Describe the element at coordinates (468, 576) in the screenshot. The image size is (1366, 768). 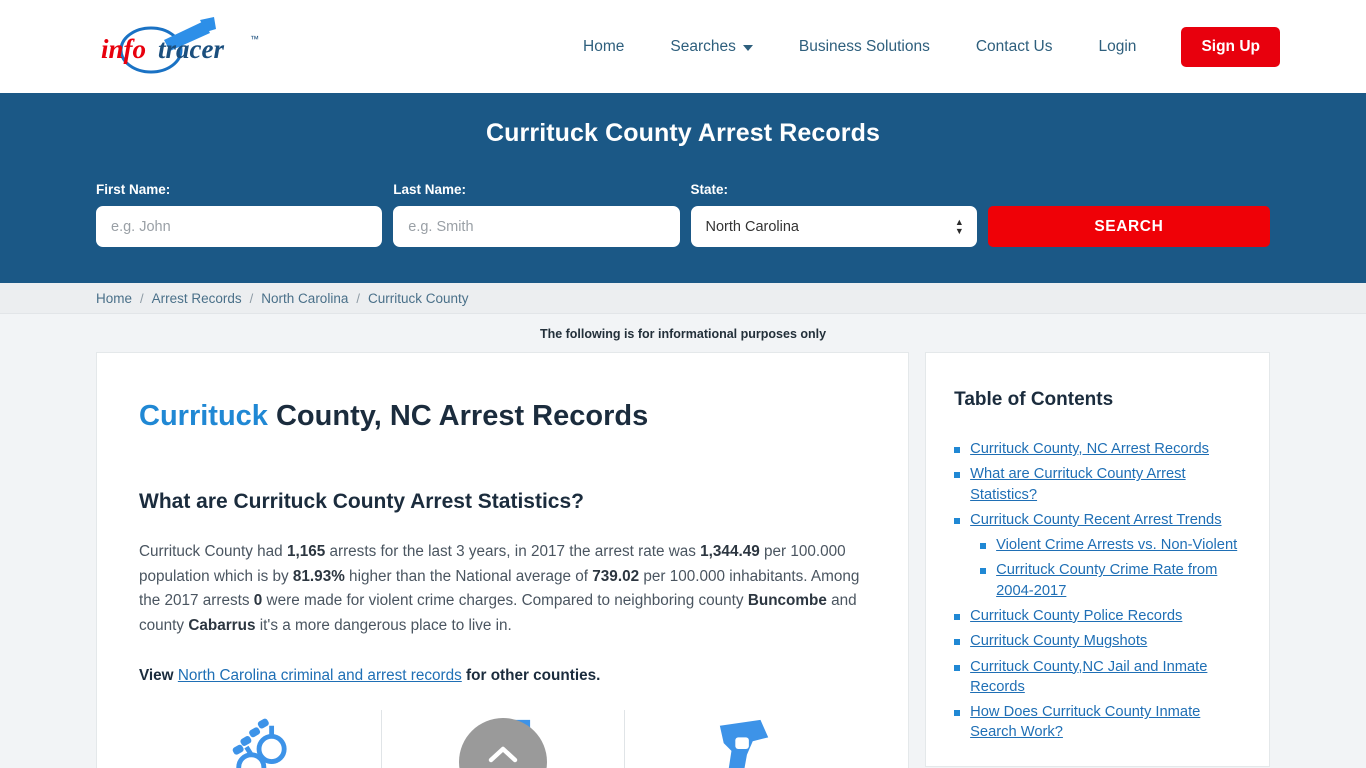
I see `para-text: higher than the National average of` at that location.